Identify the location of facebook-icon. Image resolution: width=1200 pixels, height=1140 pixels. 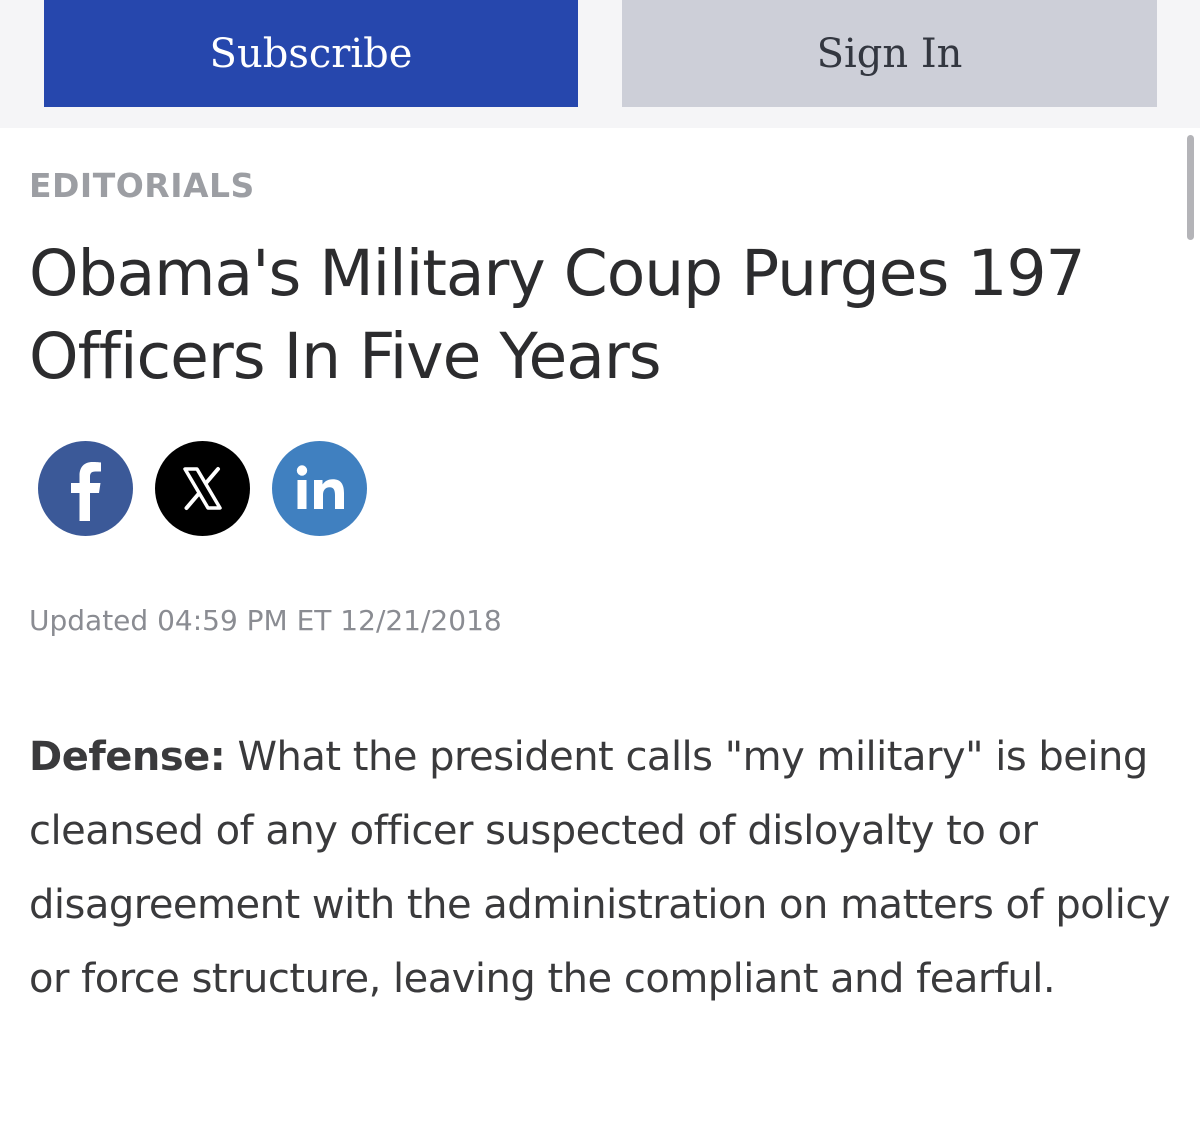
(86, 491).